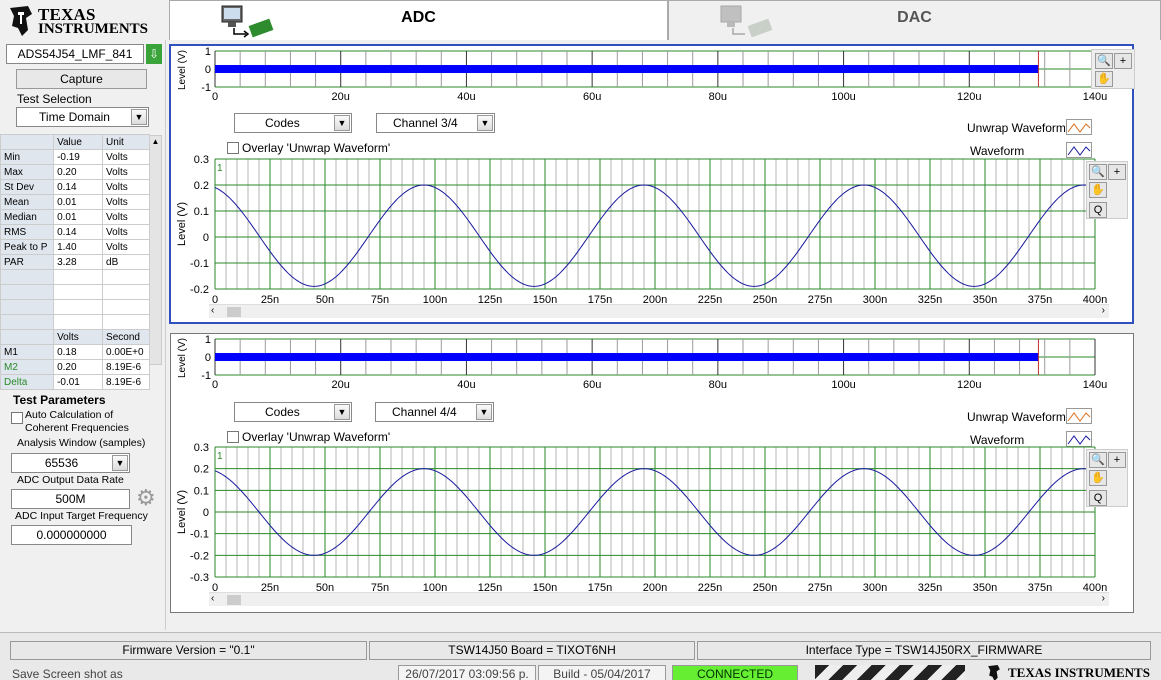  I want to click on y-tick-label: -0.3, so click(199, 578).